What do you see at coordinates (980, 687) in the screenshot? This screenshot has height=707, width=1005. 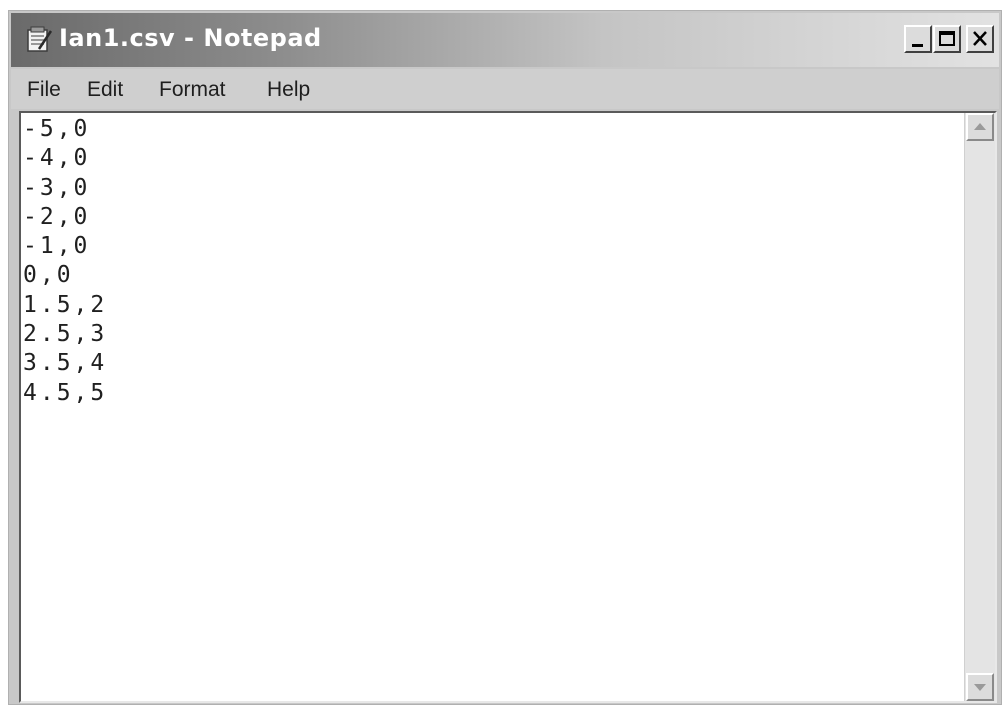 I see `scroll-down-button` at bounding box center [980, 687].